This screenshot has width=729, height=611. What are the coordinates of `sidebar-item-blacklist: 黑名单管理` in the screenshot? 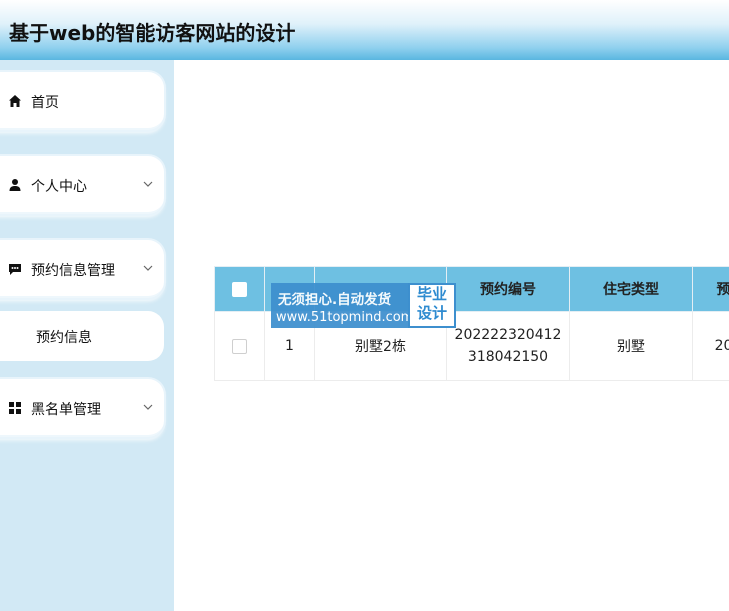 It's located at (82, 408).